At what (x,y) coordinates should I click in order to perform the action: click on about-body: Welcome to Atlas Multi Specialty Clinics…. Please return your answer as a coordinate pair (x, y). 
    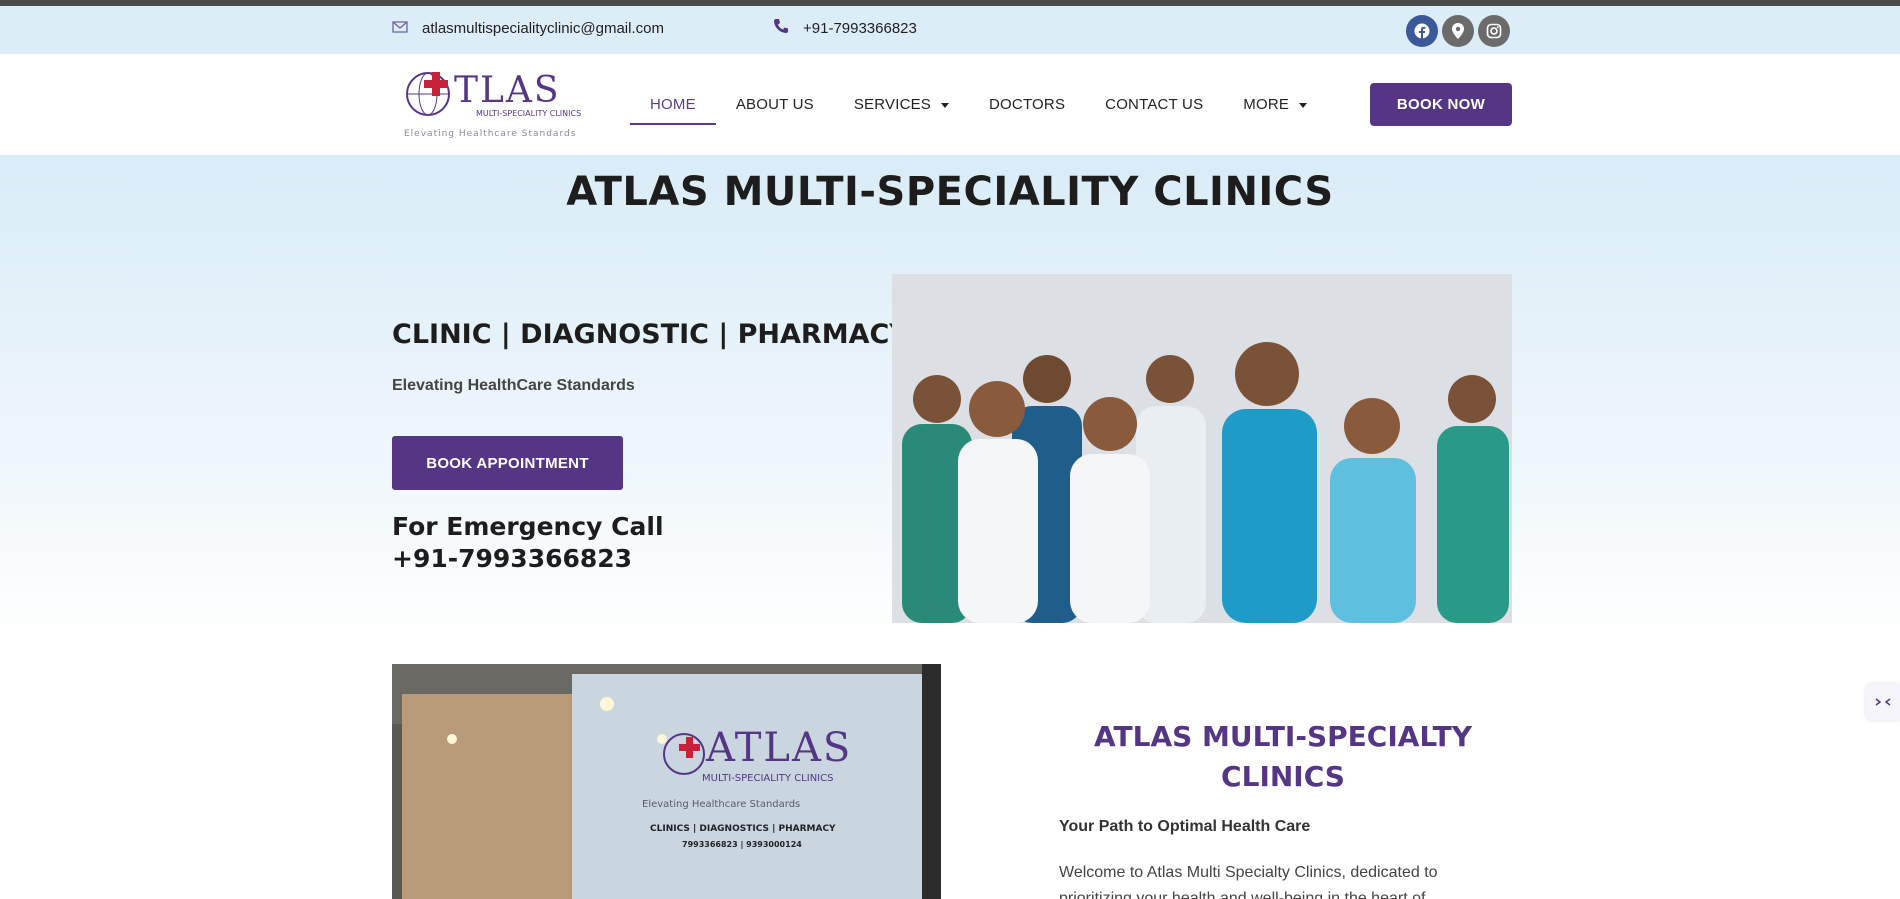
    Looking at the image, I should click on (1248, 881).